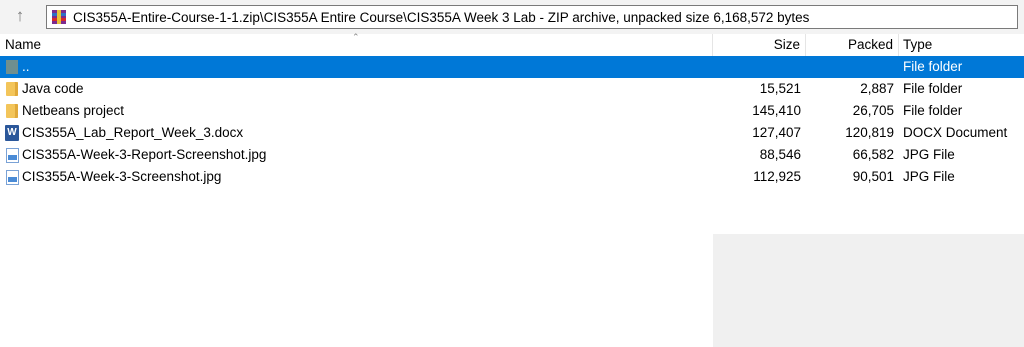 This screenshot has height=347, width=1024. I want to click on file-size, so click(757, 67).